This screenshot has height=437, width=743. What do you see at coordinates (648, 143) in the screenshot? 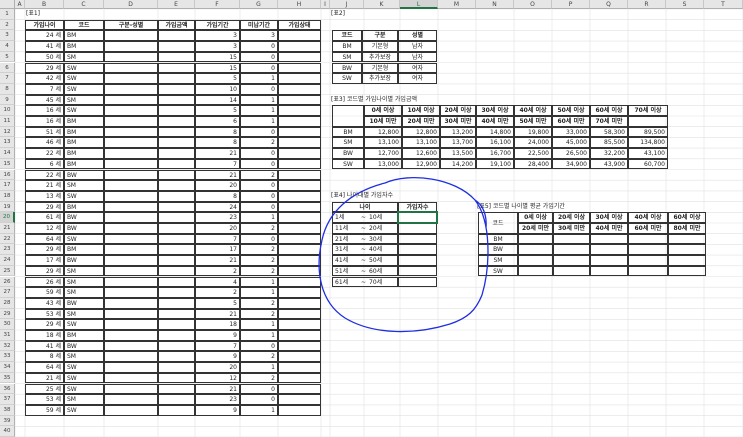
I see `table3-amount-cell: 134,800` at bounding box center [648, 143].